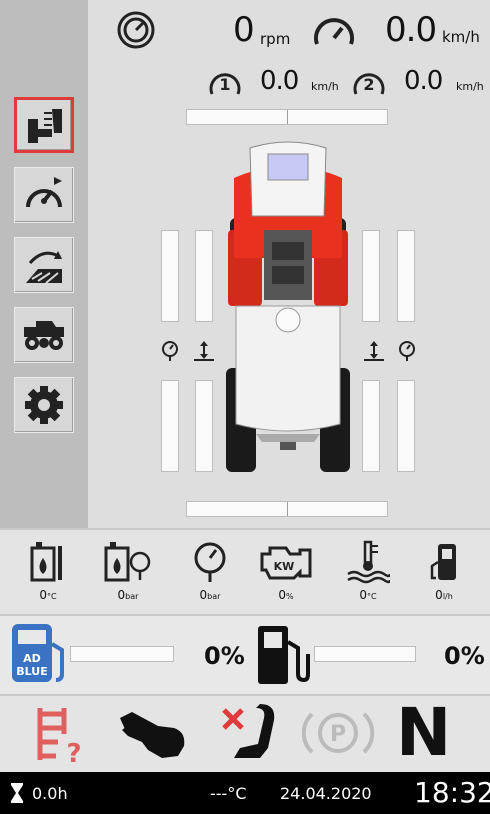 This screenshot has width=490, height=814. I want to click on info-engine-power: KW 0%, so click(286, 571).